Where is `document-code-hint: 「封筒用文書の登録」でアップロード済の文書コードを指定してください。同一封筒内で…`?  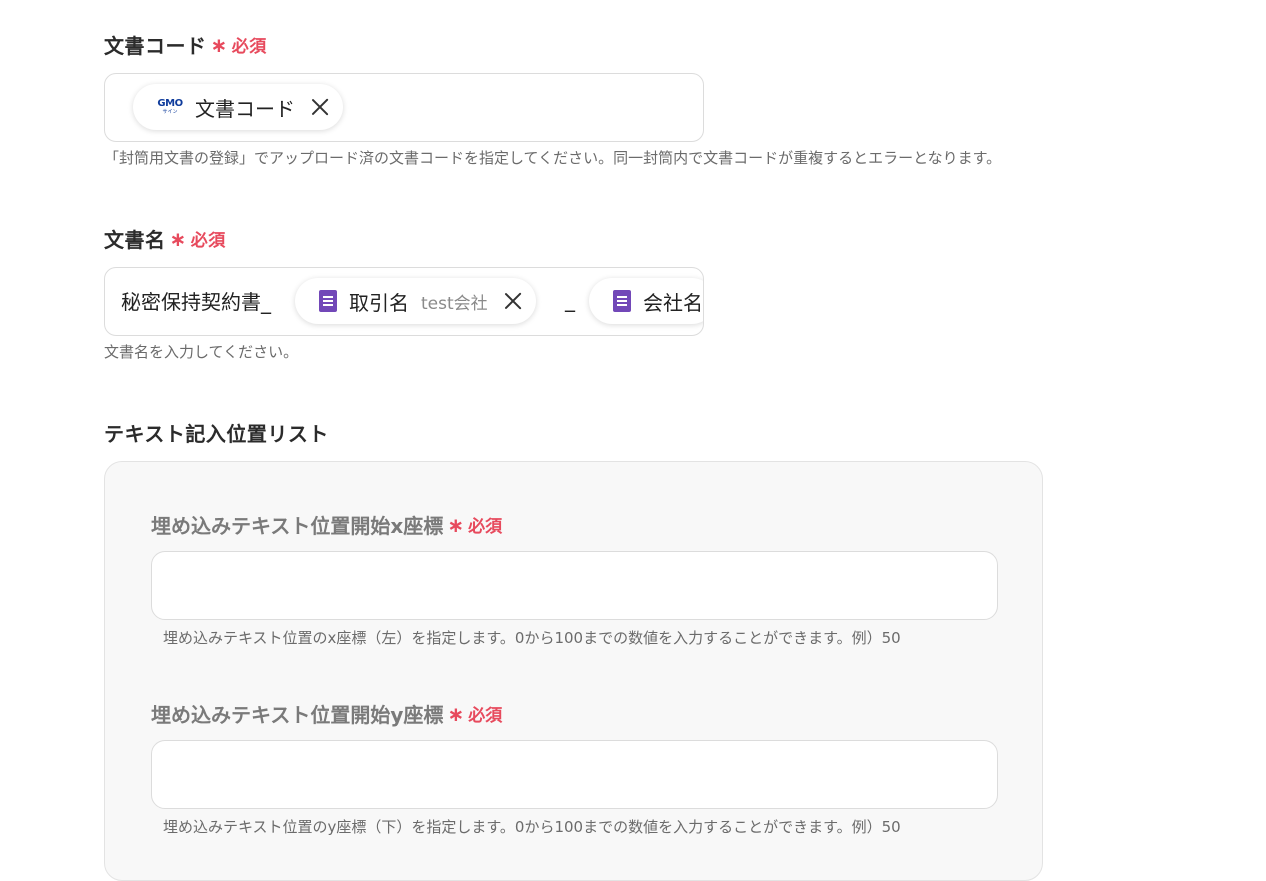
document-code-hint: 「封筒用文書の登録」でアップロード済の文書コードを指定してください。同一封筒内で… is located at coordinates (553, 158).